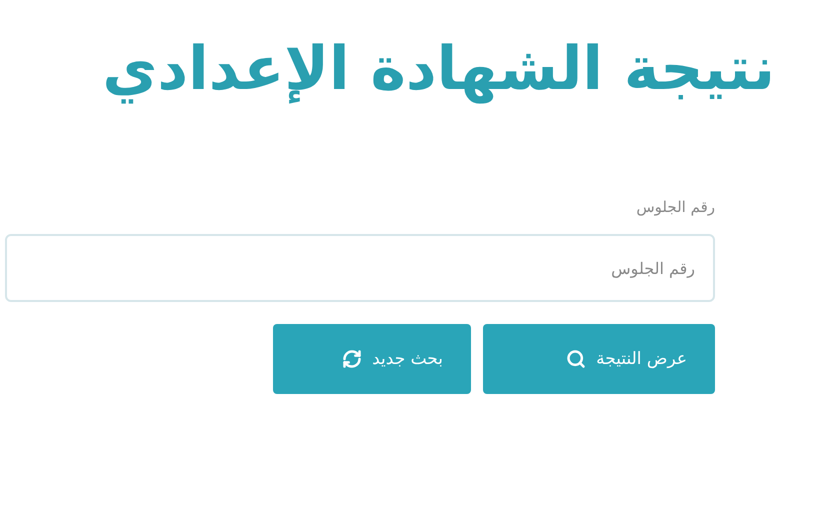 This screenshot has width=825, height=531. What do you see at coordinates (360, 268) in the screenshot?
I see `seat-number-field: رقم الجلوس` at bounding box center [360, 268].